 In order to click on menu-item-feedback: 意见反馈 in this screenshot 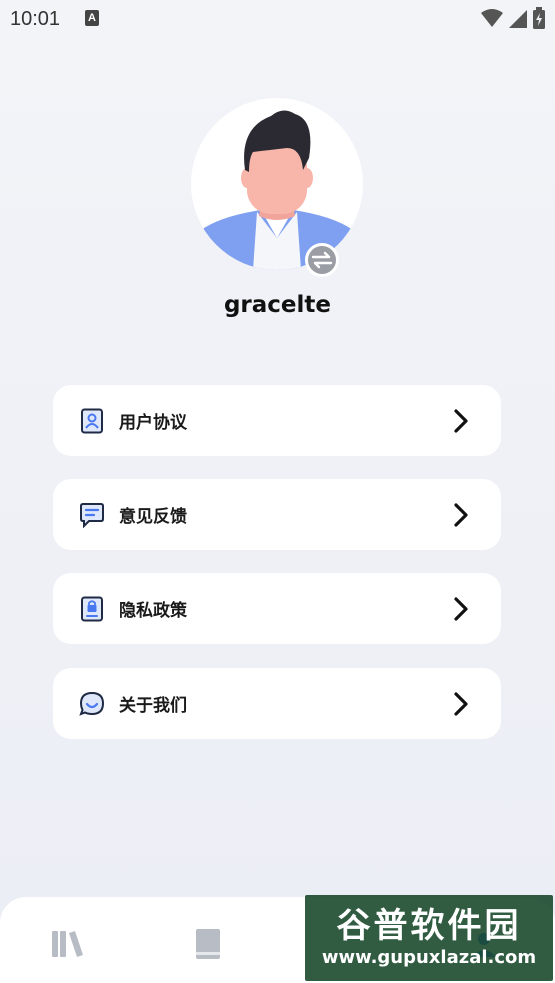, I will do `click(277, 514)`.